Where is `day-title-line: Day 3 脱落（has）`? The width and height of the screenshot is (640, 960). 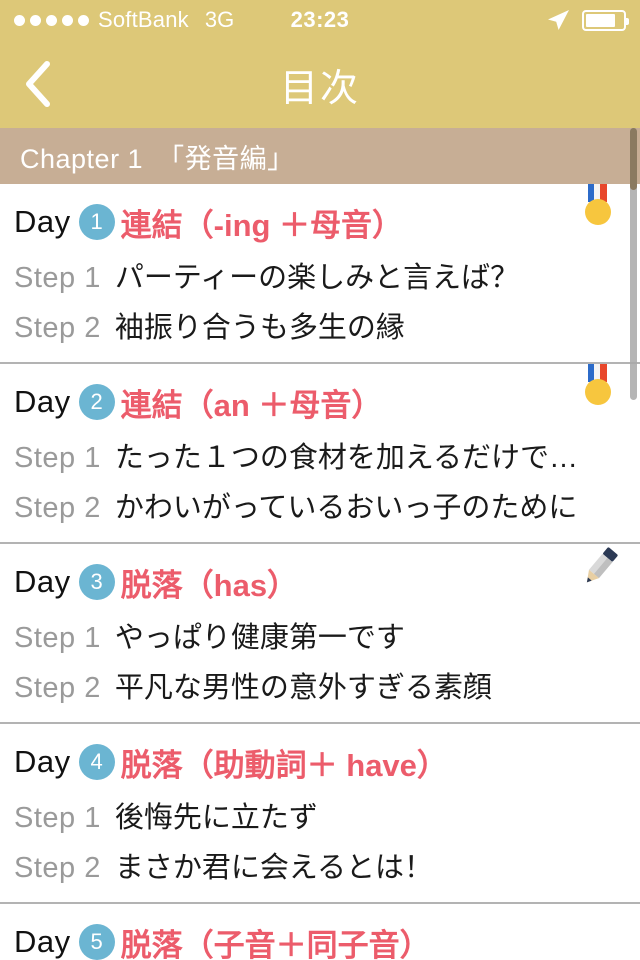 day-title-line: Day 3 脱落（has） is located at coordinates (320, 582).